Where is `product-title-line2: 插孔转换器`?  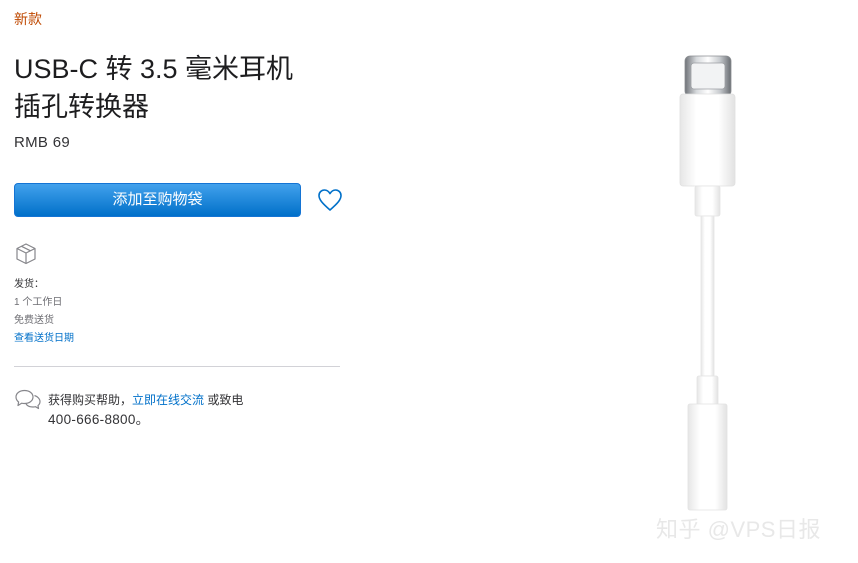
product-title-line2: 插孔转换器 is located at coordinates (81, 107).